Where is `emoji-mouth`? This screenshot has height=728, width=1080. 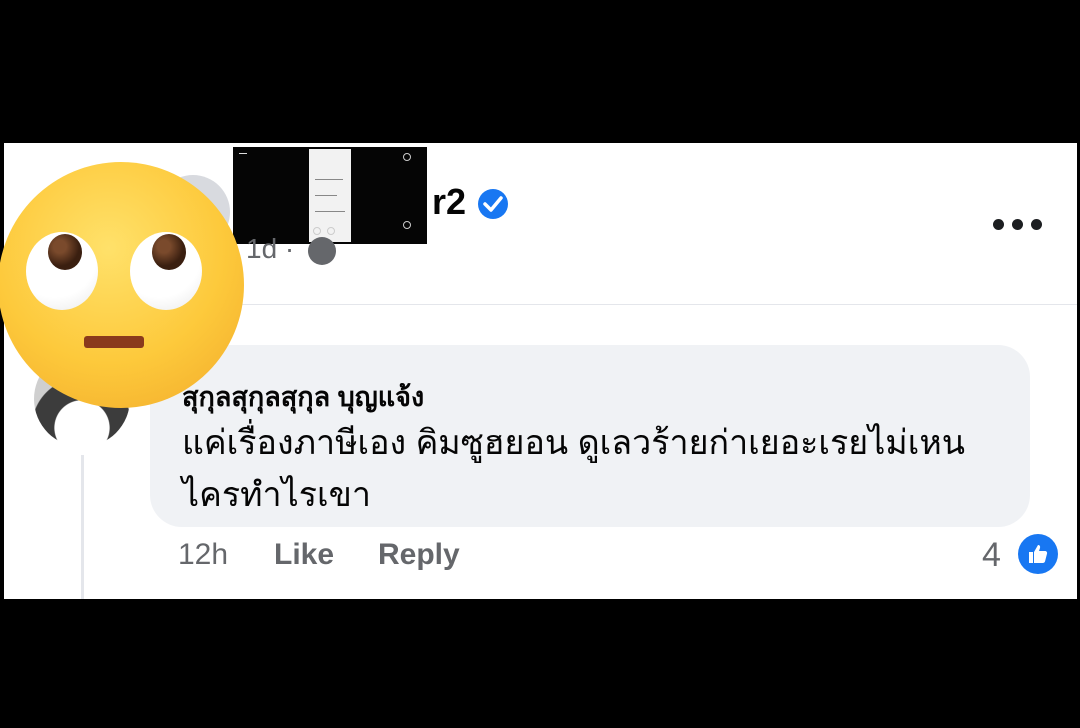 emoji-mouth is located at coordinates (114, 342).